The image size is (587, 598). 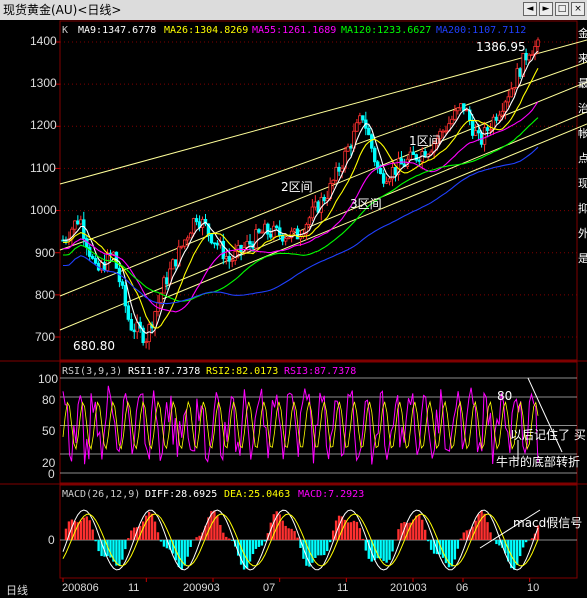 What do you see at coordinates (582, 183) in the screenshot?
I see `side-text-6: 现` at bounding box center [582, 183].